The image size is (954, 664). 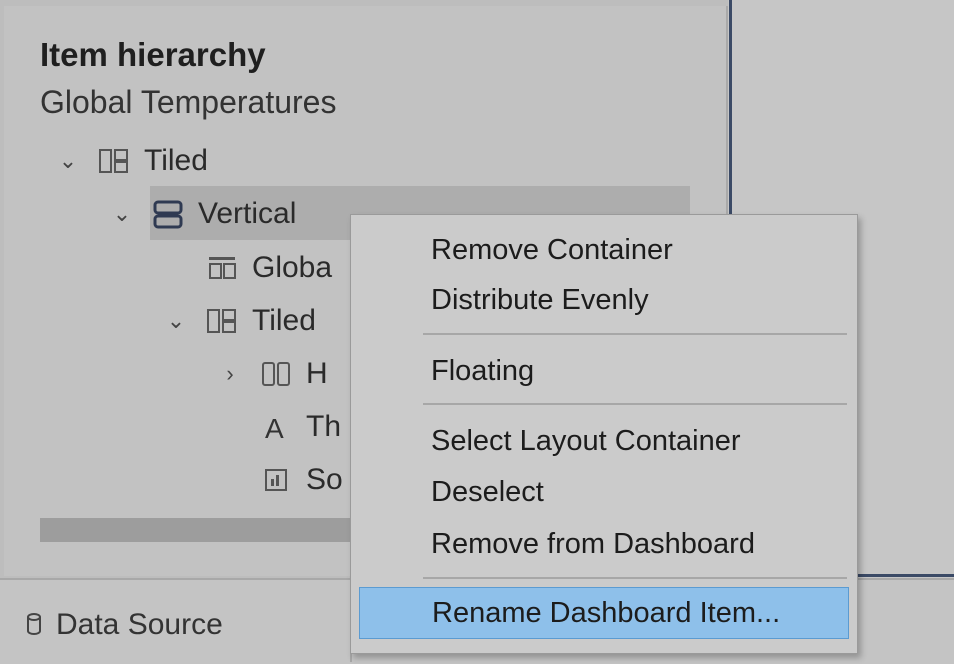 What do you see at coordinates (205, 530) in the screenshot?
I see `horizontal-scrollbar` at bounding box center [205, 530].